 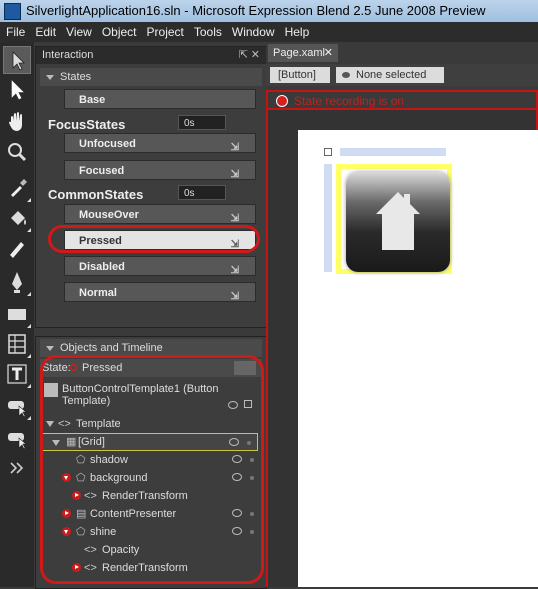 I want to click on state-unfocused-button: Unfocused ⇲, so click(x=160, y=143).